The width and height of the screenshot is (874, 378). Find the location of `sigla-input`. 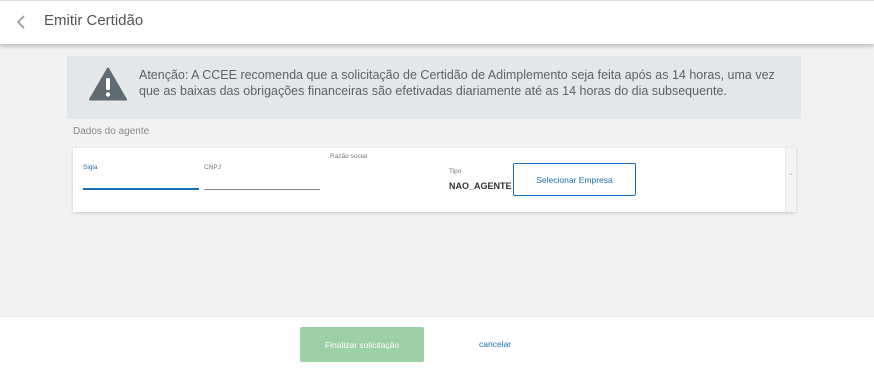

sigla-input is located at coordinates (141, 181).